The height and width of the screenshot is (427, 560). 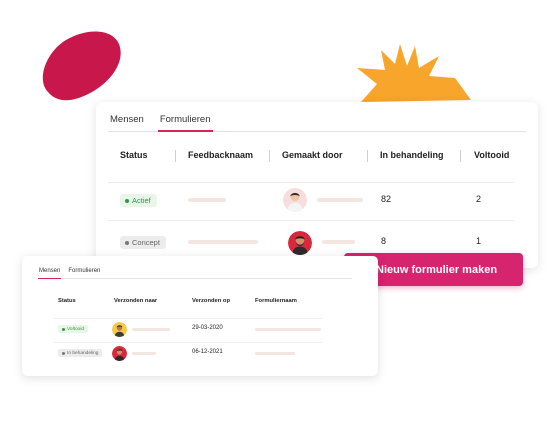 What do you see at coordinates (437, 269) in the screenshot?
I see `new-form-button-label: Nieuw formulier maken` at bounding box center [437, 269].